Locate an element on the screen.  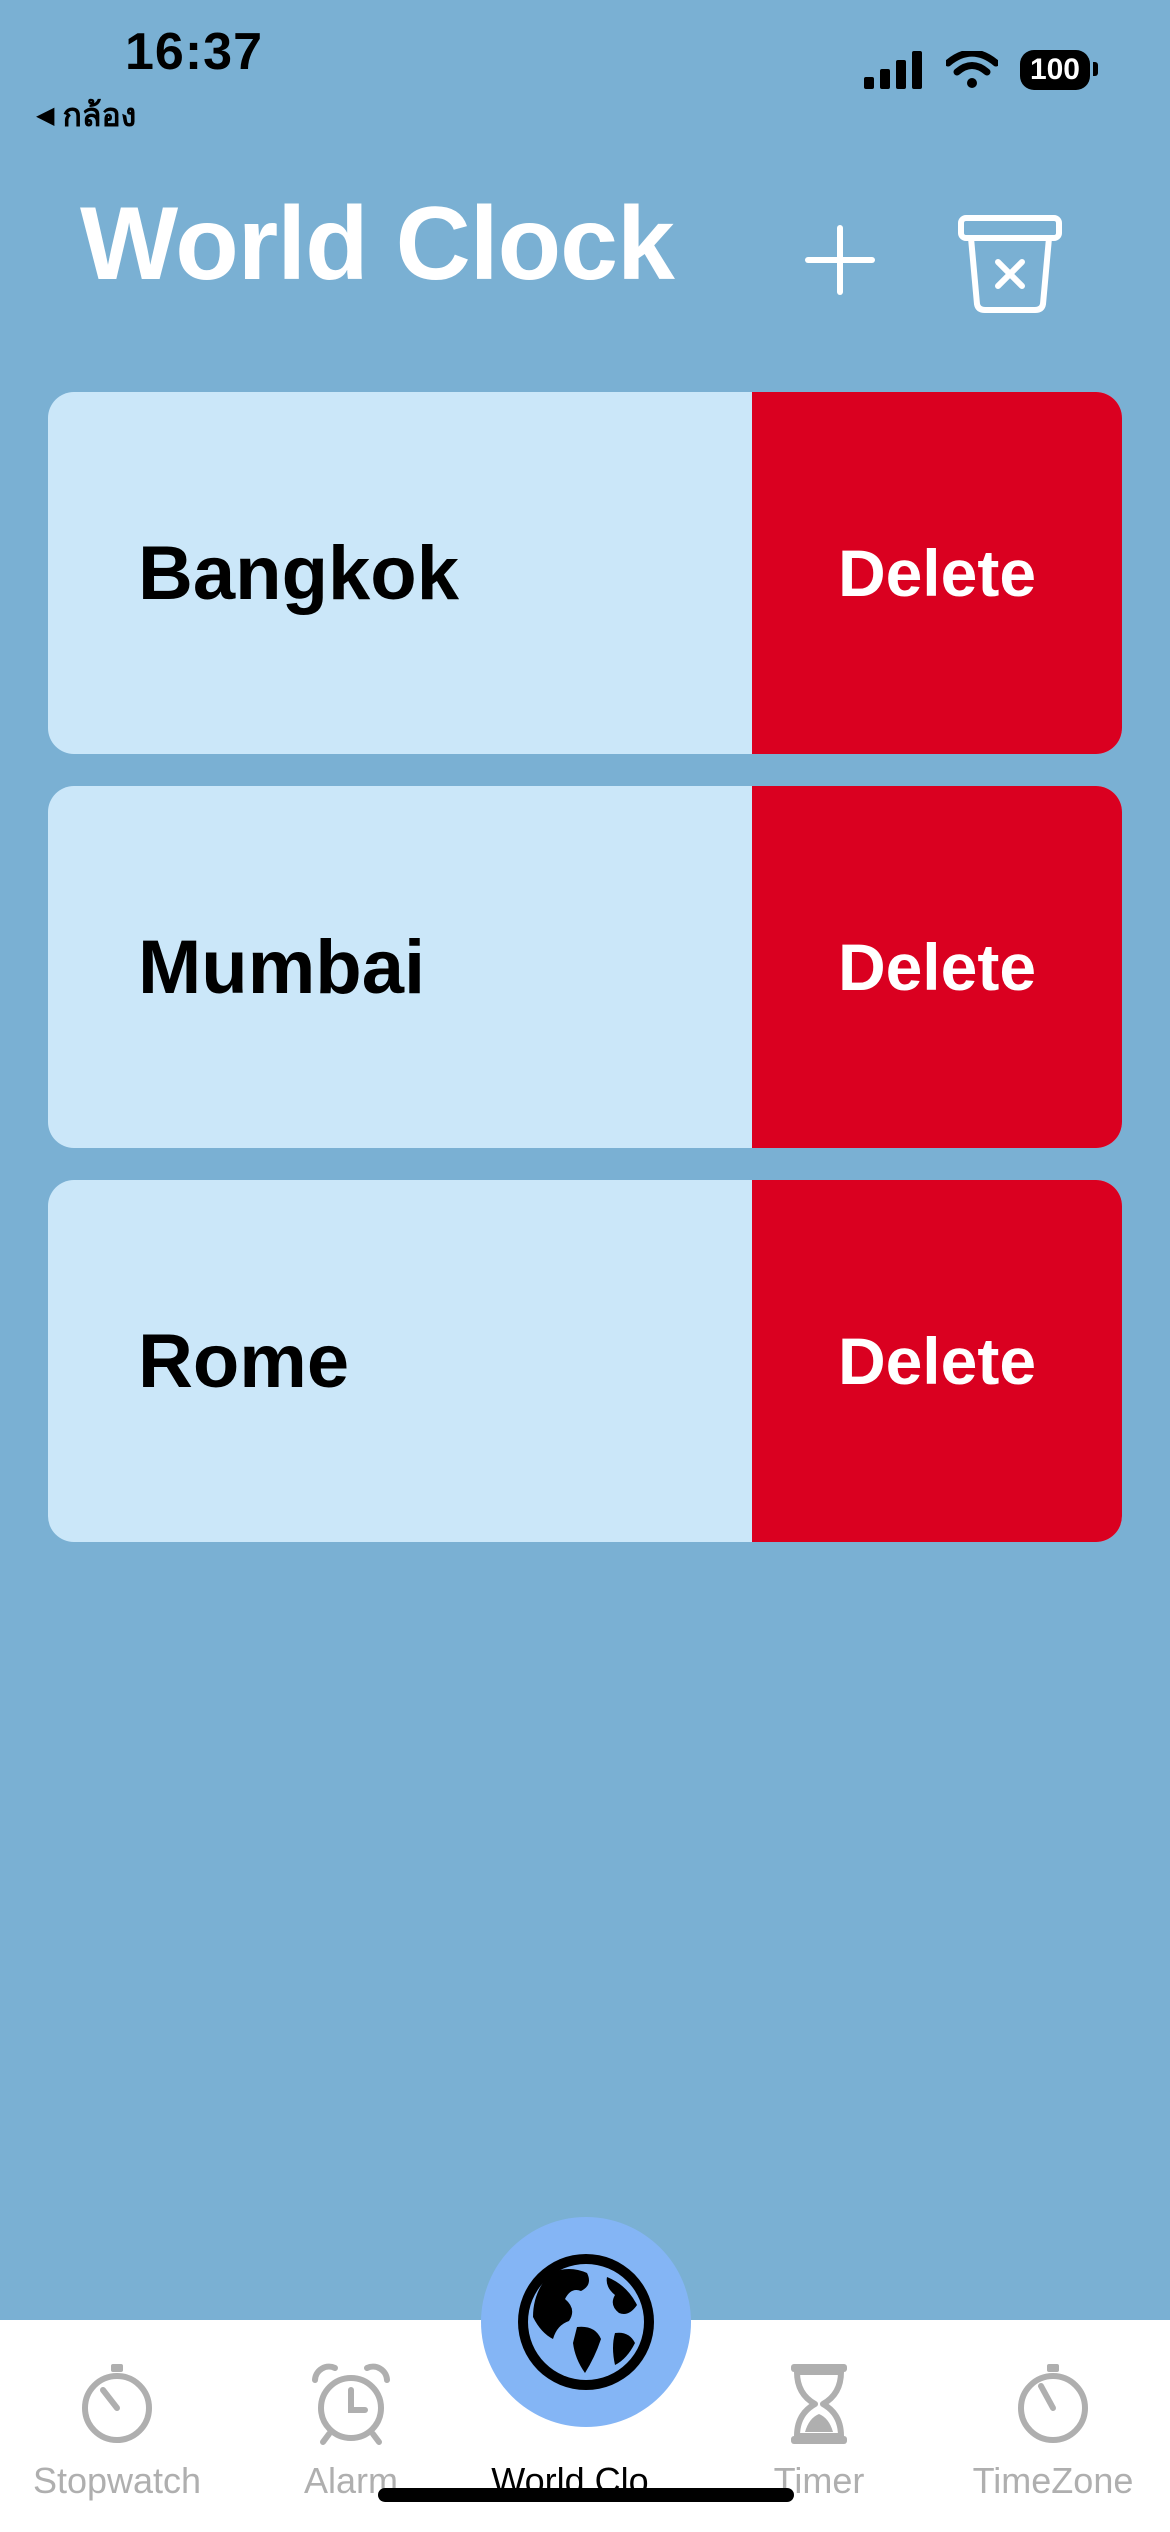
back-triangle-icon: ◀ is located at coordinates (45, 115).